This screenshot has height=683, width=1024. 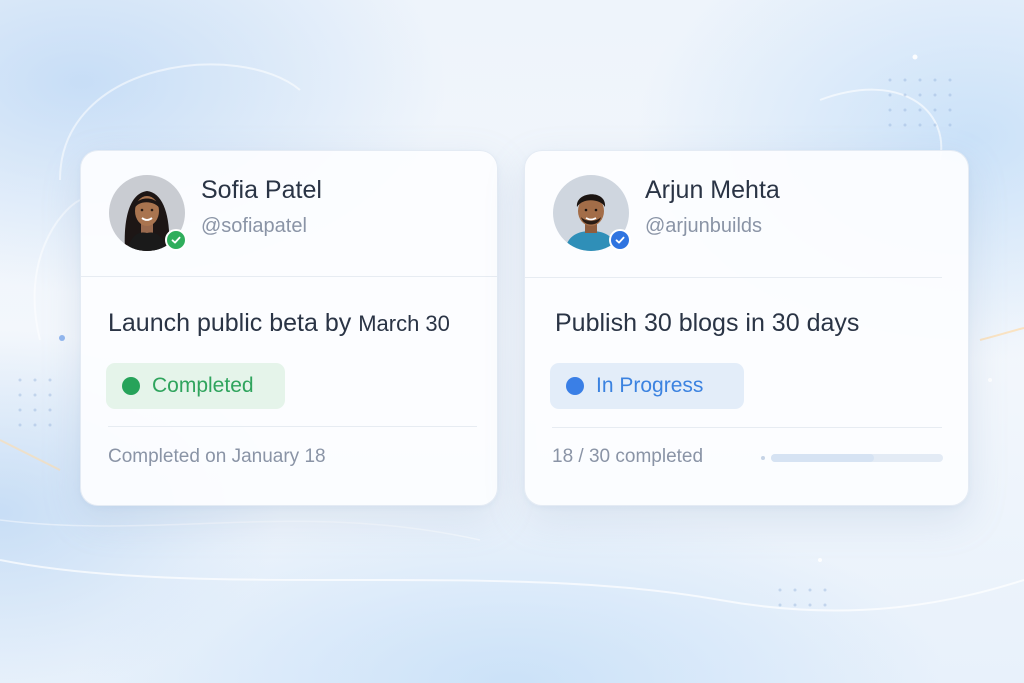 What do you see at coordinates (261, 190) in the screenshot?
I see `user-name: Sofia Patel` at bounding box center [261, 190].